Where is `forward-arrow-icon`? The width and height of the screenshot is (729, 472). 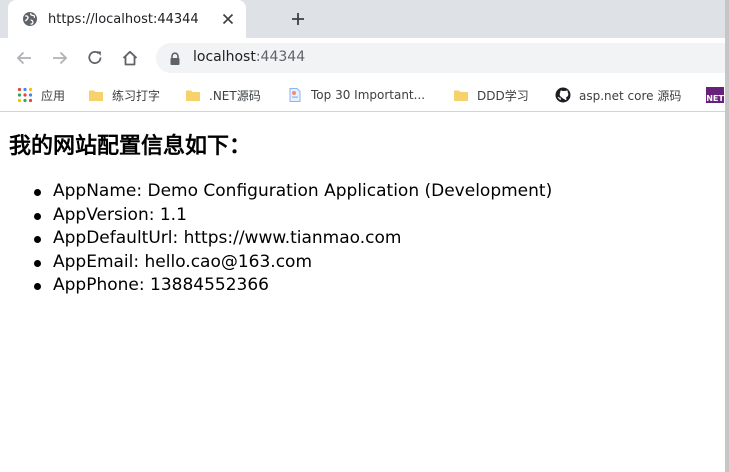
forward-arrow-icon is located at coordinates (60, 58).